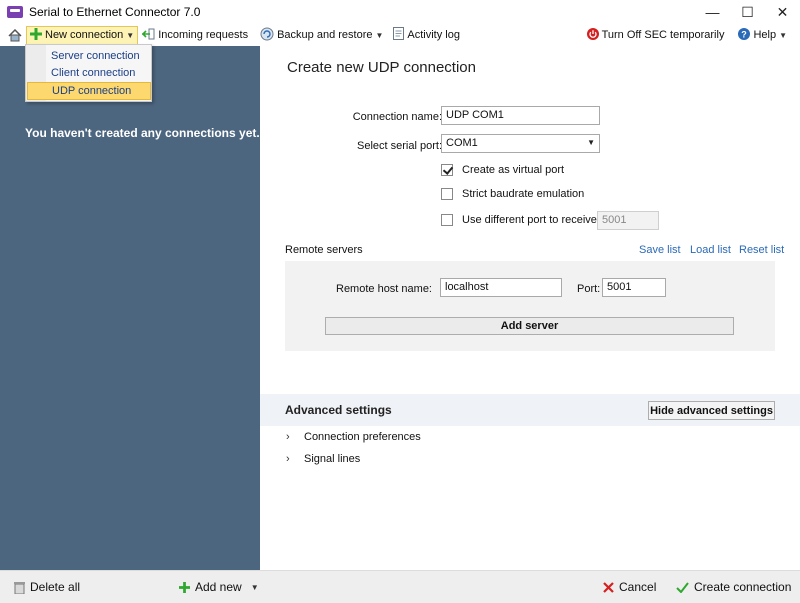  I want to click on strict-baudrate-option: Strict baudrate emulation, so click(512, 194).